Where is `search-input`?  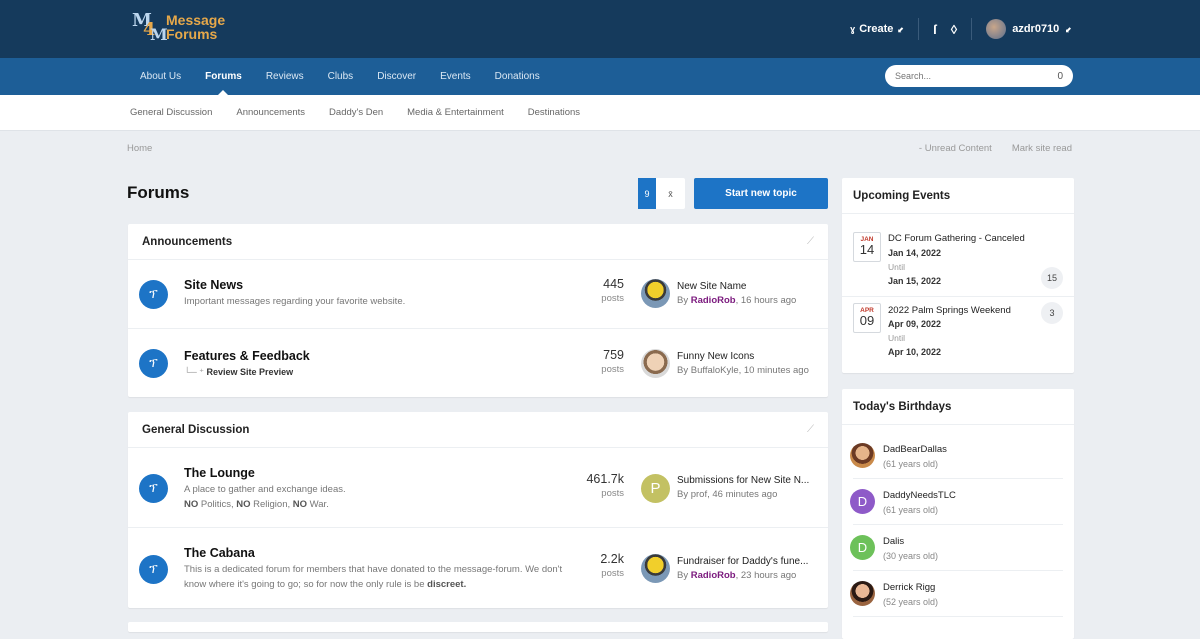
search-input is located at coordinates (970, 76).